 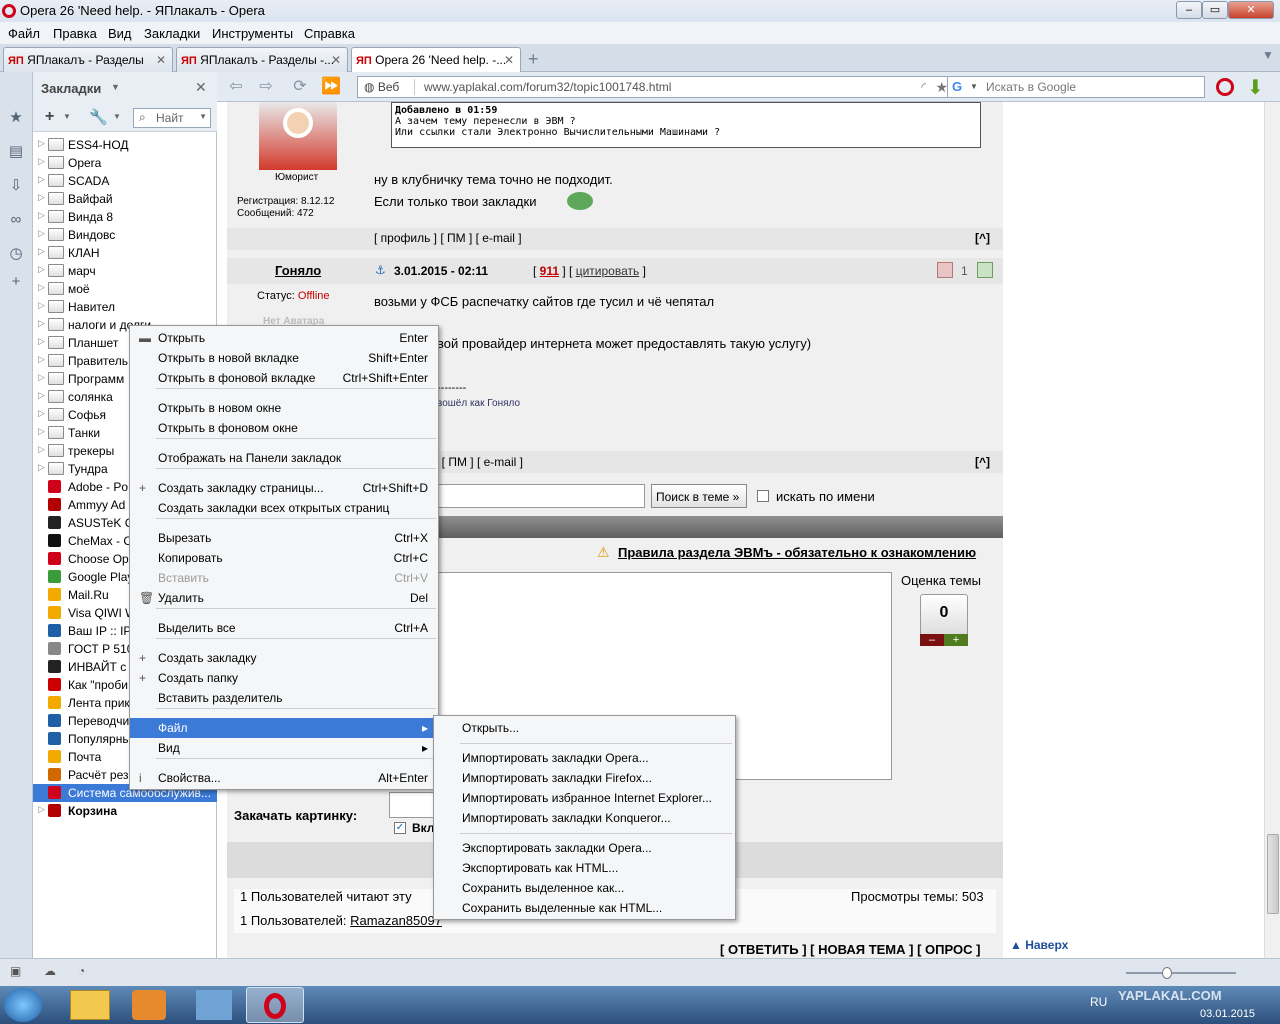 What do you see at coordinates (214, 1005) in the screenshot?
I see `paint-taskbar-icon` at bounding box center [214, 1005].